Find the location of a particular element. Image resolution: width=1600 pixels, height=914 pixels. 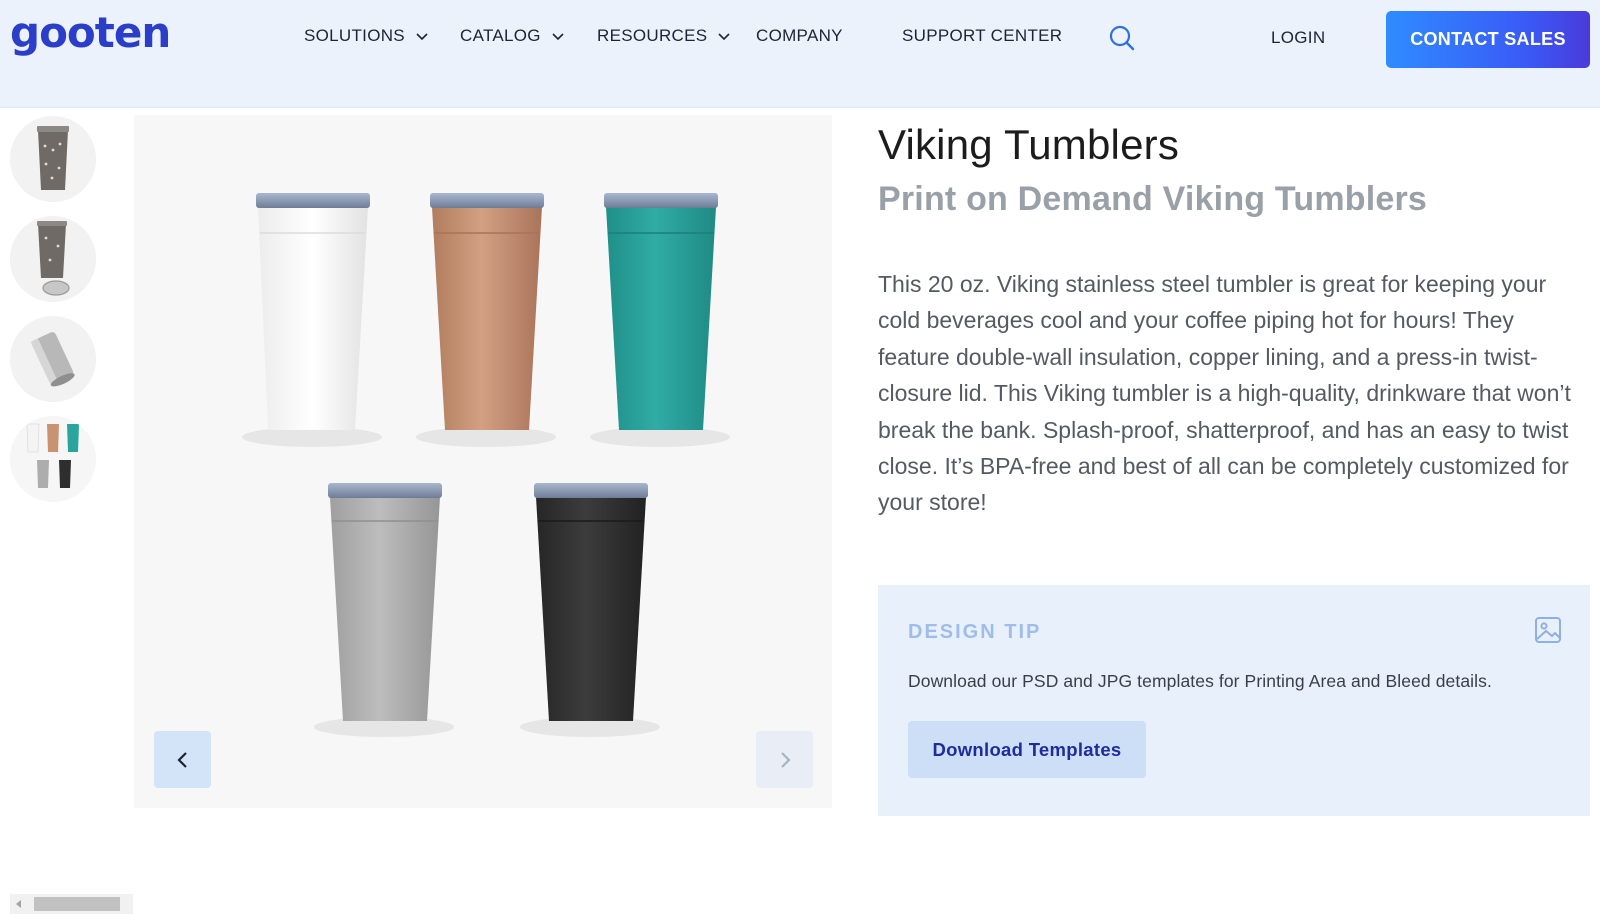

gallery-prev-button is located at coordinates (182, 759).